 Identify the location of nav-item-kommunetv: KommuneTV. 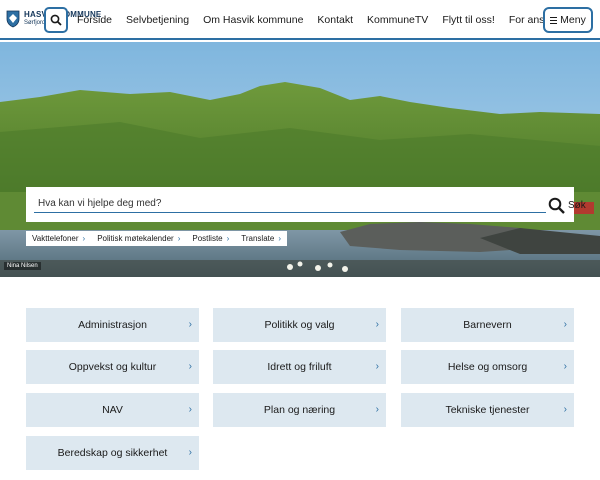
(397, 20).